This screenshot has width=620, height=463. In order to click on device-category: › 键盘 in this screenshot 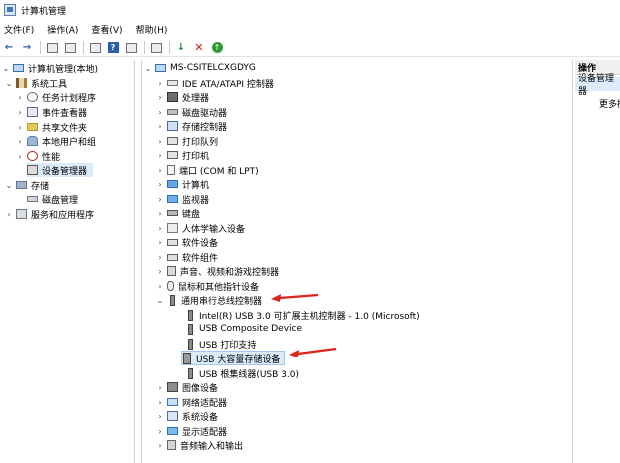, I will do `click(178, 213)`.